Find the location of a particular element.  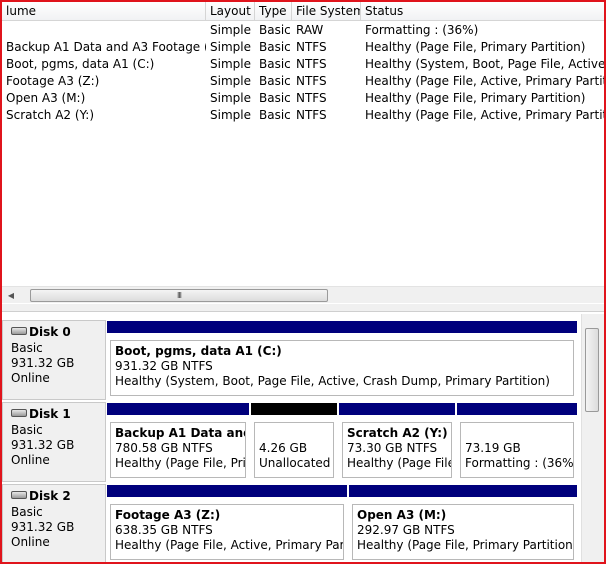

pane-splitter is located at coordinates (303, 308).